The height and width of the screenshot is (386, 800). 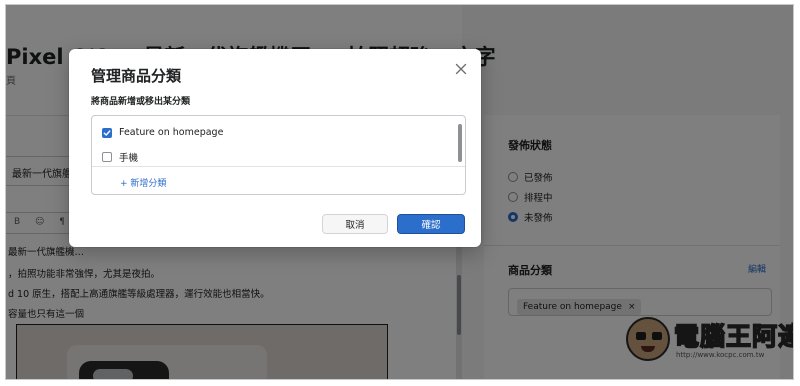 What do you see at coordinates (278, 166) in the screenshot?
I see `list-divider` at bounding box center [278, 166].